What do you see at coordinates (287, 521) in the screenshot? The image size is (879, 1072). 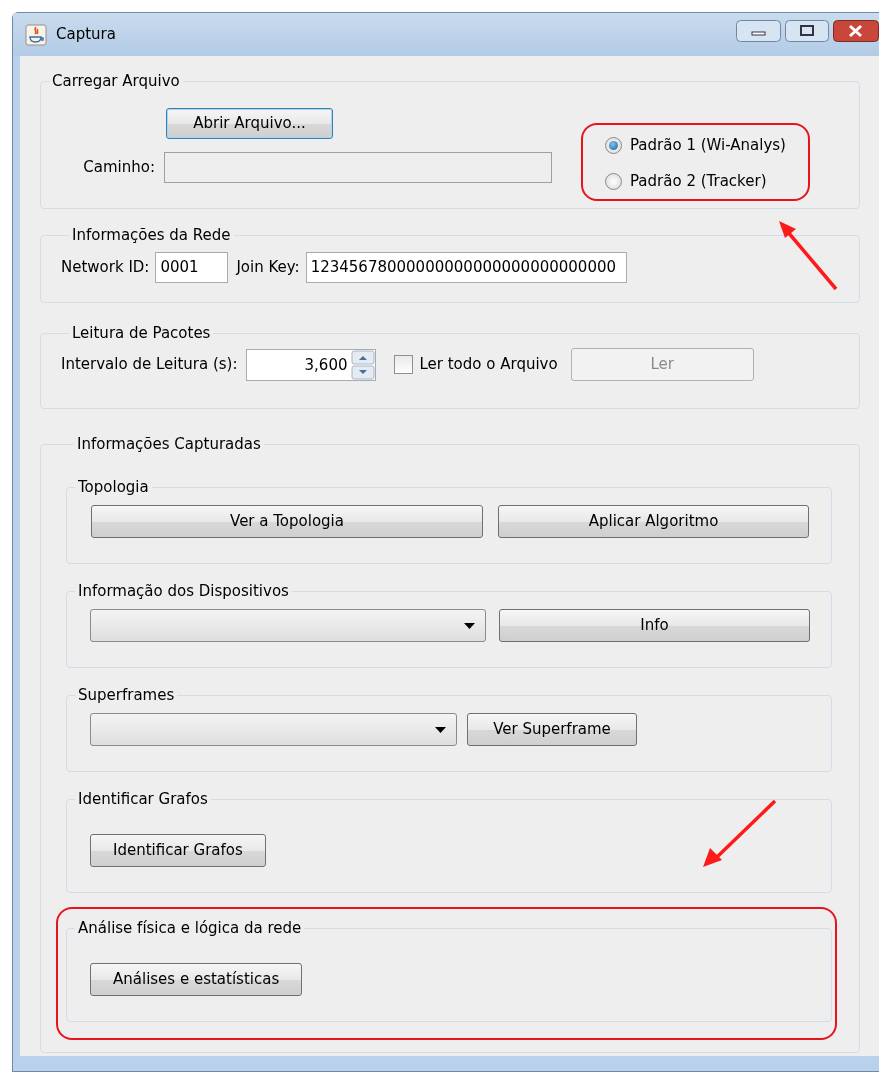 I see `action-button: Ver a Topologia` at bounding box center [287, 521].